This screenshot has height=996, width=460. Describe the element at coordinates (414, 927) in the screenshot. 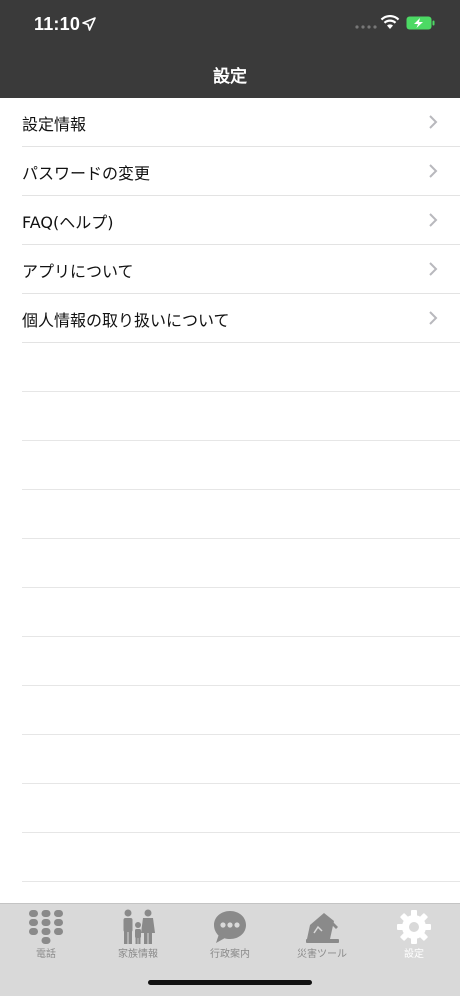

I see `gear-icon` at that location.